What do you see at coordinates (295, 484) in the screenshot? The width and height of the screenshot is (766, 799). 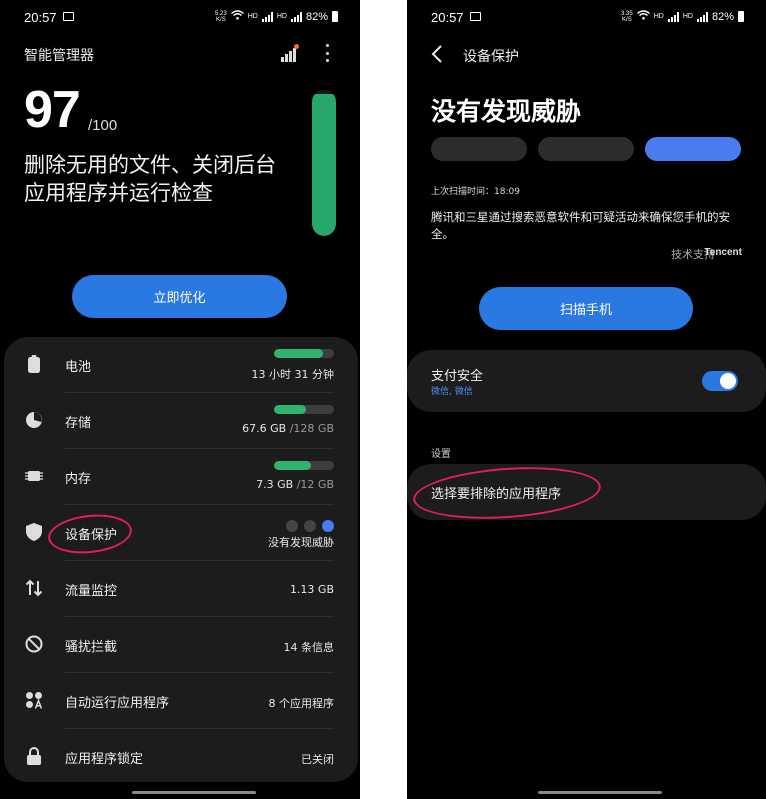 I see `list-item-value: 7.3 GB /12 GB` at bounding box center [295, 484].